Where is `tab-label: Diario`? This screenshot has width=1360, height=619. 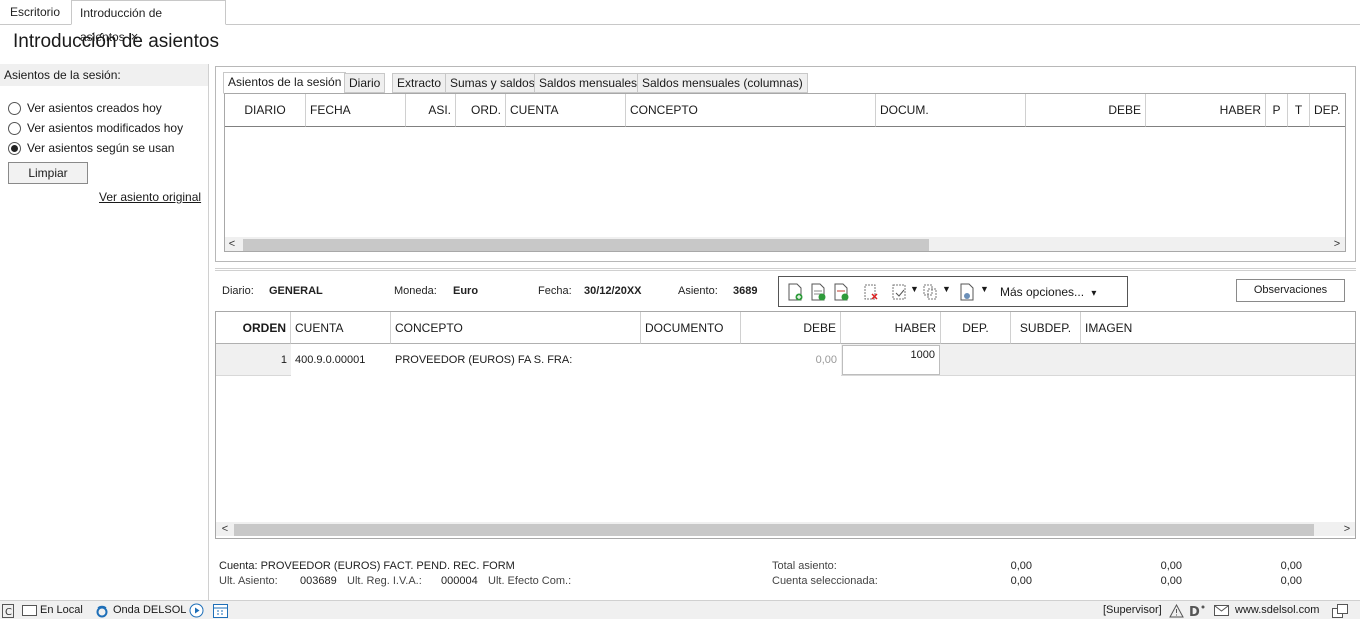
tab-label: Diario is located at coordinates (365, 83).